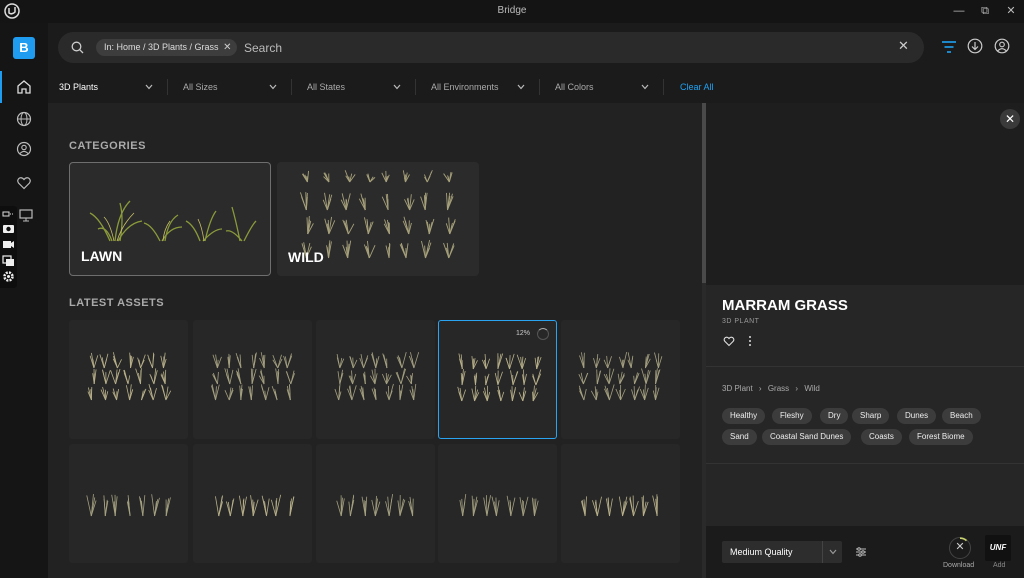 Image resolution: width=1024 pixels, height=578 pixels. What do you see at coordinates (8, 276) in the screenshot?
I see `gear-icon` at bounding box center [8, 276].